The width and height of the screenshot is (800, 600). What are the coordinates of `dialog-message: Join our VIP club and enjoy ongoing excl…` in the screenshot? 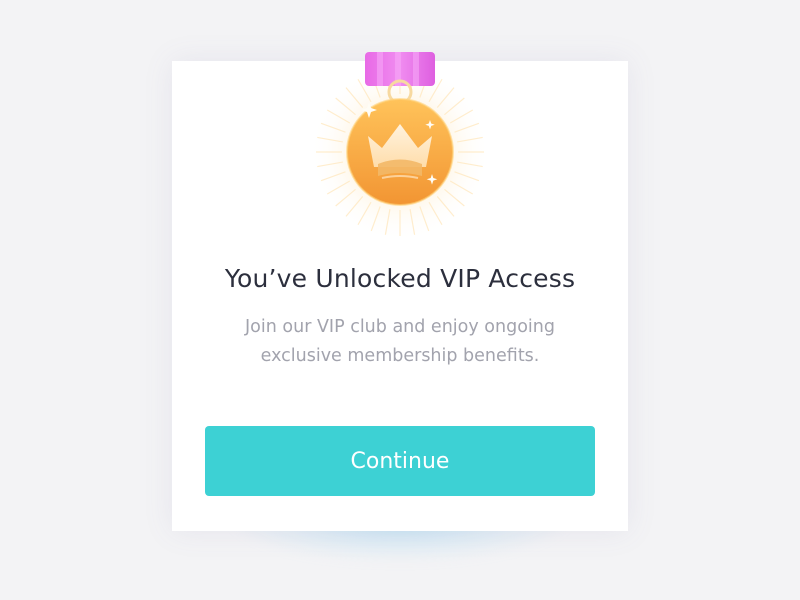 It's located at (400, 342).